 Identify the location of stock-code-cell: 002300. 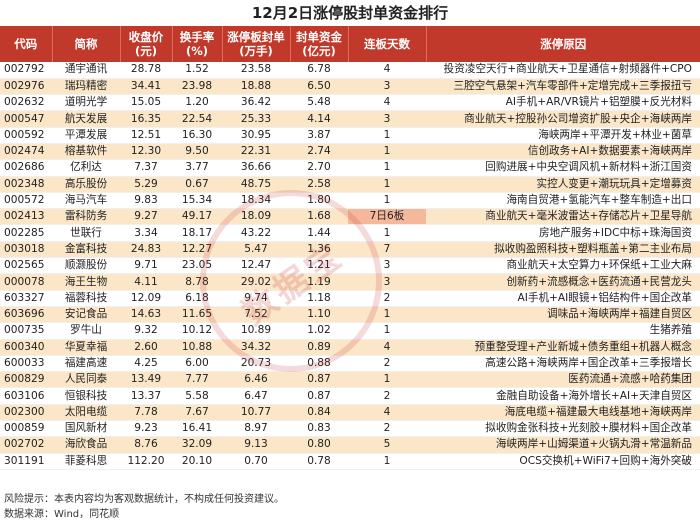
(26, 413).